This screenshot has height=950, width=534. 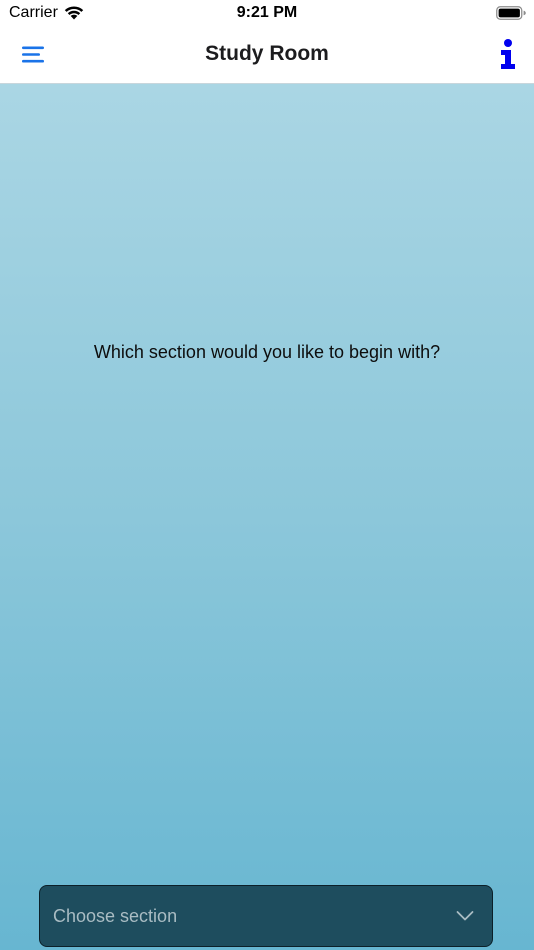 What do you see at coordinates (115, 916) in the screenshot?
I see `section-dropdown-placeholder: Choose section` at bounding box center [115, 916].